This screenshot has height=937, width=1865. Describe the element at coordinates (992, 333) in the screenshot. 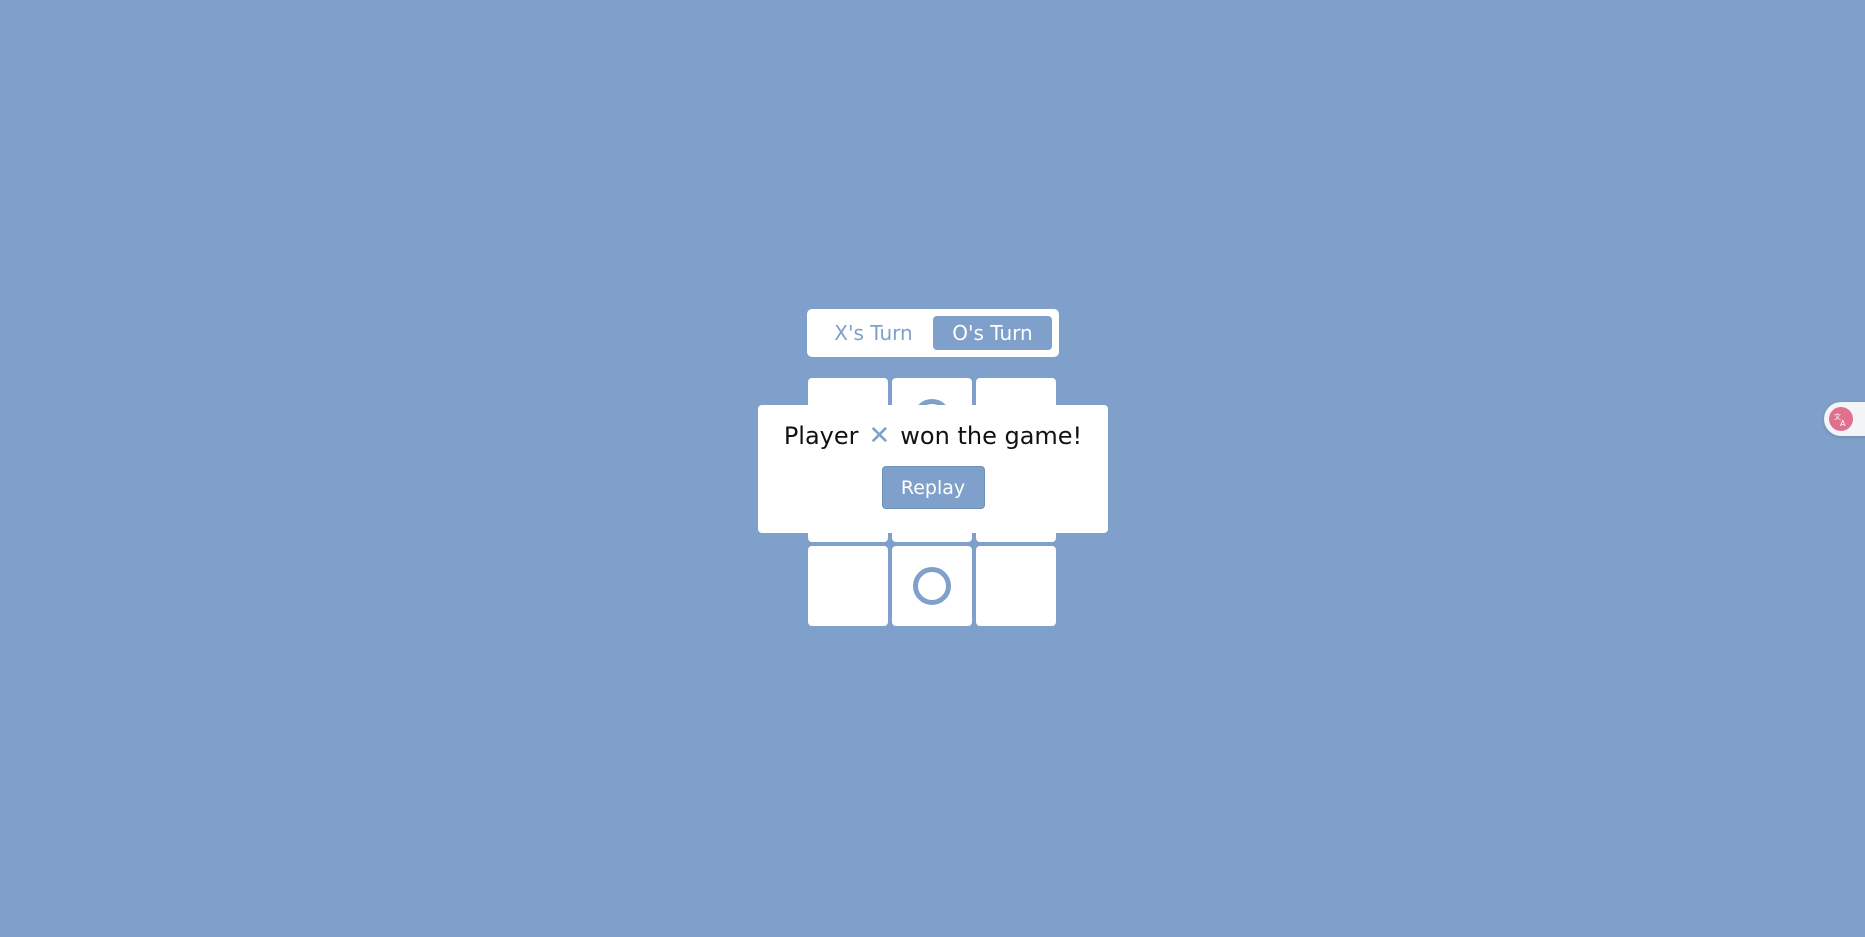

I see `o-turn-button: O's Turn` at that location.